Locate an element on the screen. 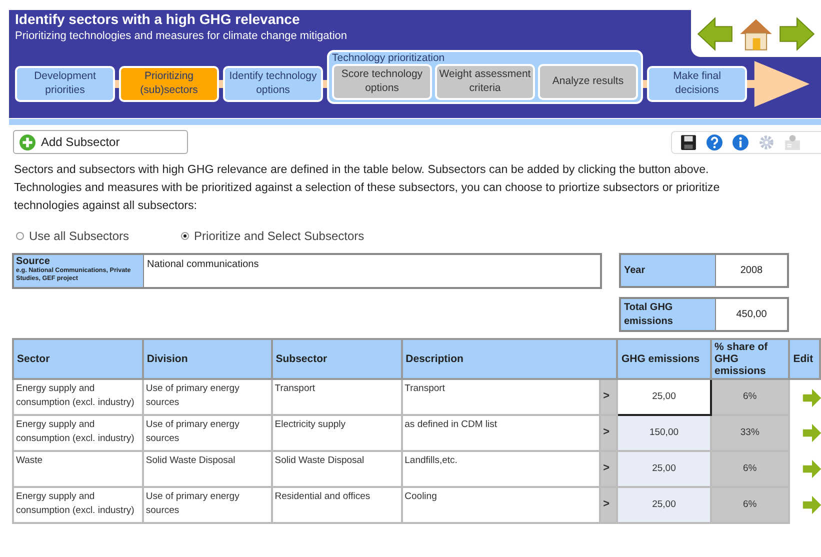  plus-icon is located at coordinates (27, 142).